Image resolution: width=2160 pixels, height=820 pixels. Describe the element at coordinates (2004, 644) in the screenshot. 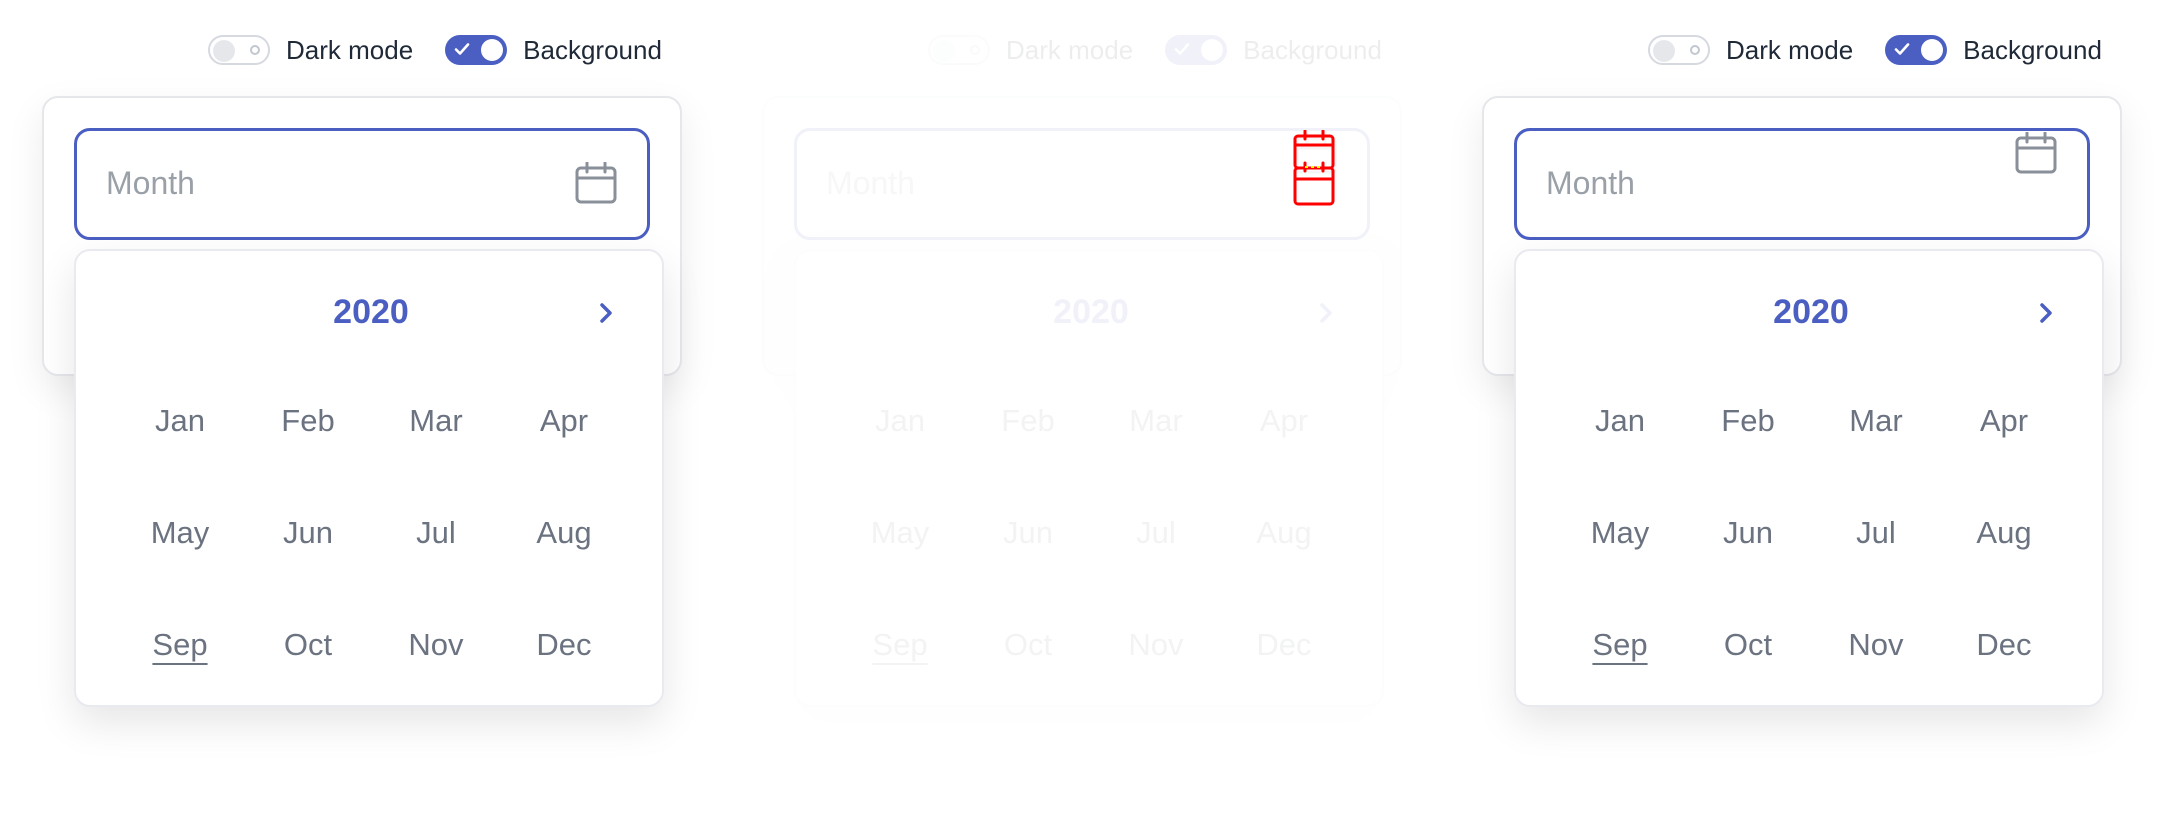

I see `month-label: Dec` at that location.